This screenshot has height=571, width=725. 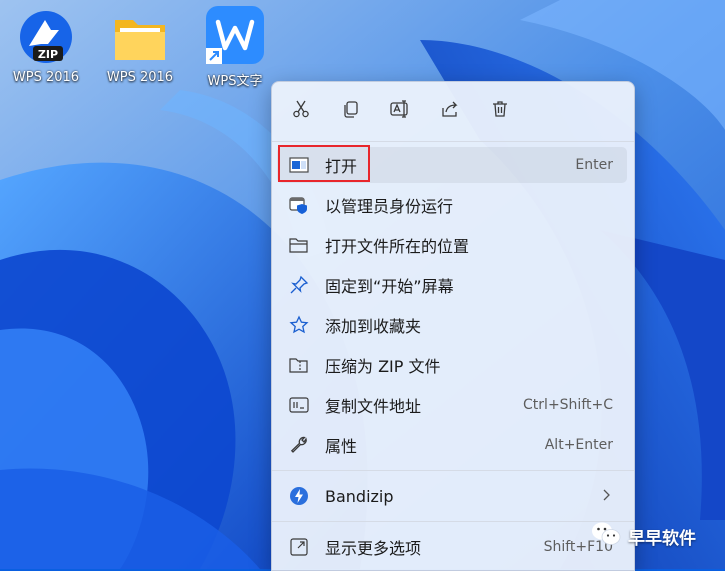 What do you see at coordinates (299, 245) in the screenshot?
I see `folder-outline-icon` at bounding box center [299, 245].